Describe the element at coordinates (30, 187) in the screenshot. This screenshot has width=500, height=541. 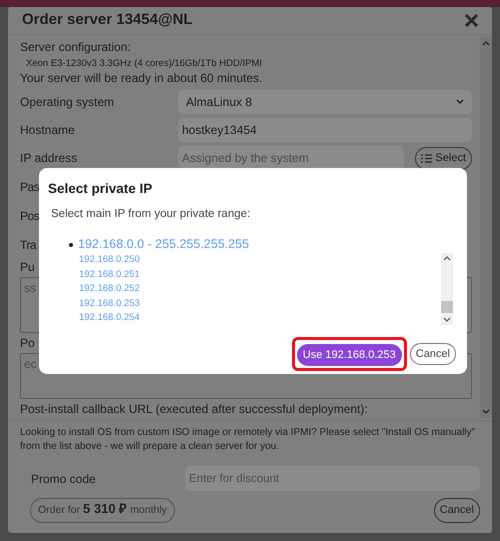
I see `field-label: Pas` at that location.